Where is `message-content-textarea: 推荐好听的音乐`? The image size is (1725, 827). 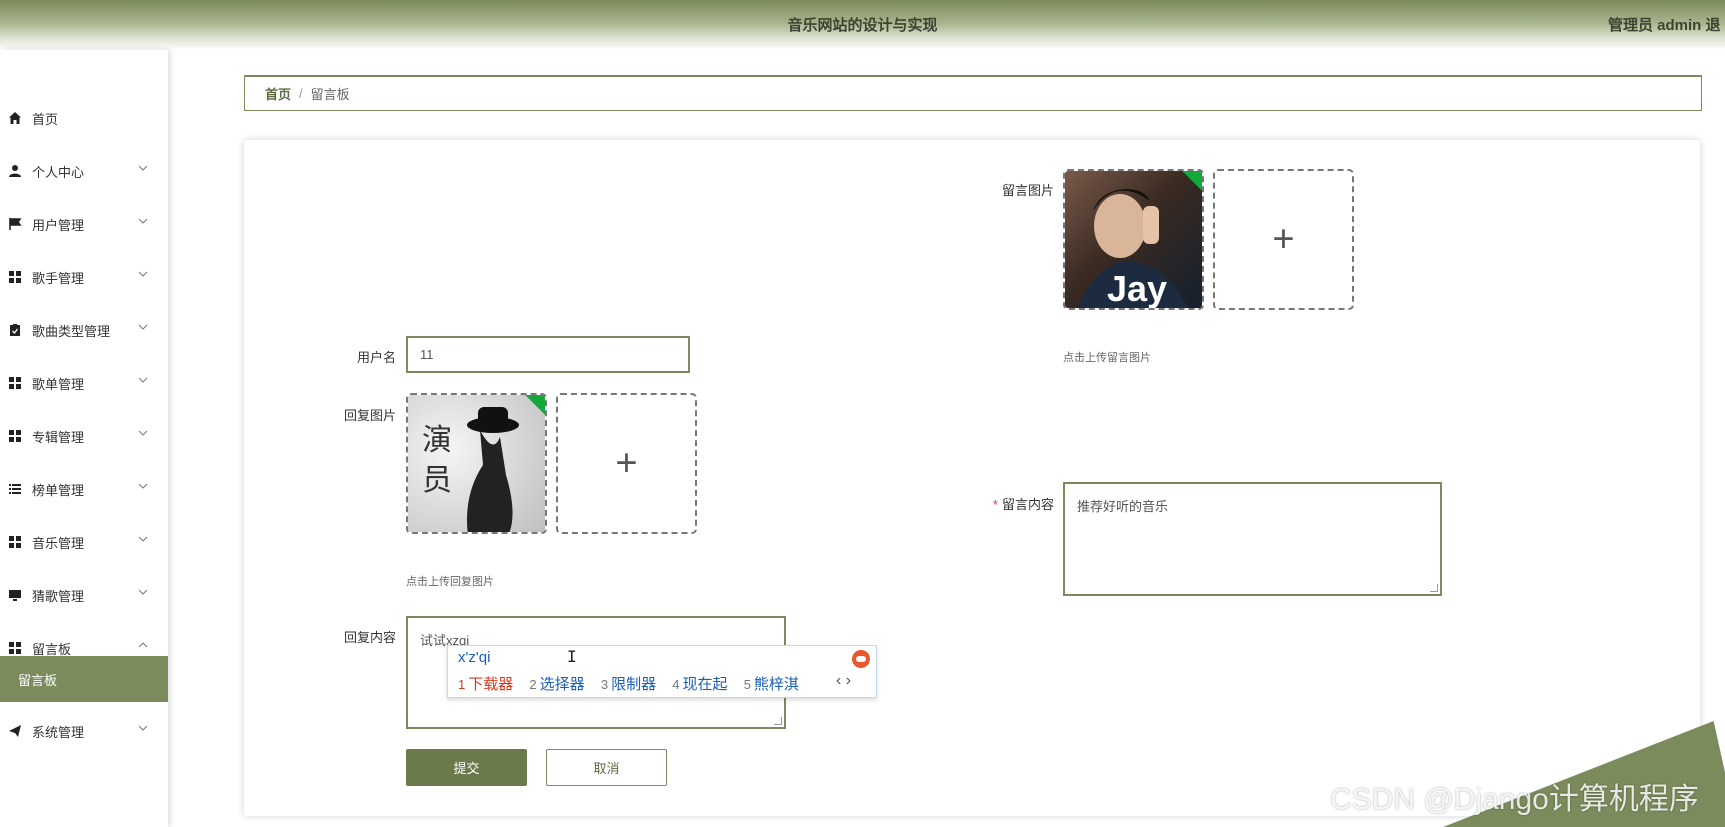
message-content-textarea: 推荐好听的音乐 is located at coordinates (1252, 539).